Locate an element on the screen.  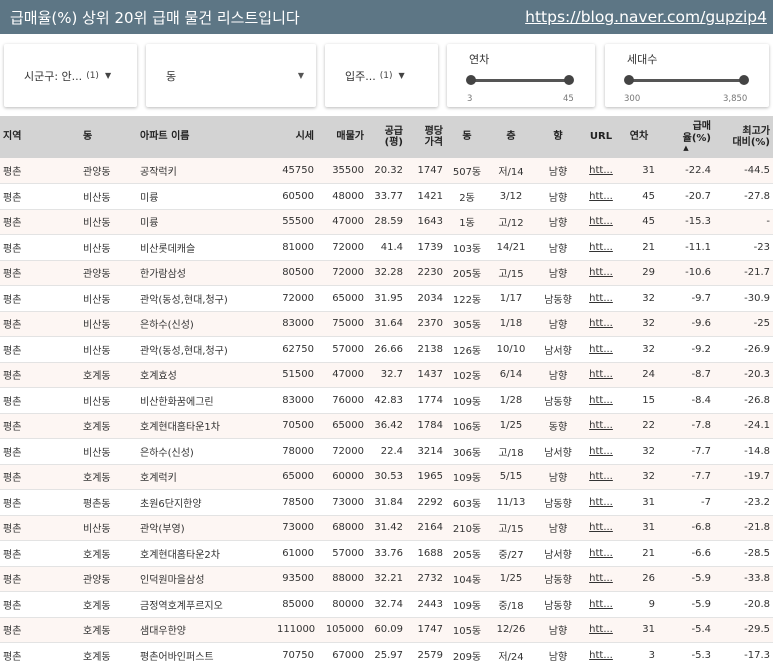
year-slider-min-handle is located at coordinates (471, 80).